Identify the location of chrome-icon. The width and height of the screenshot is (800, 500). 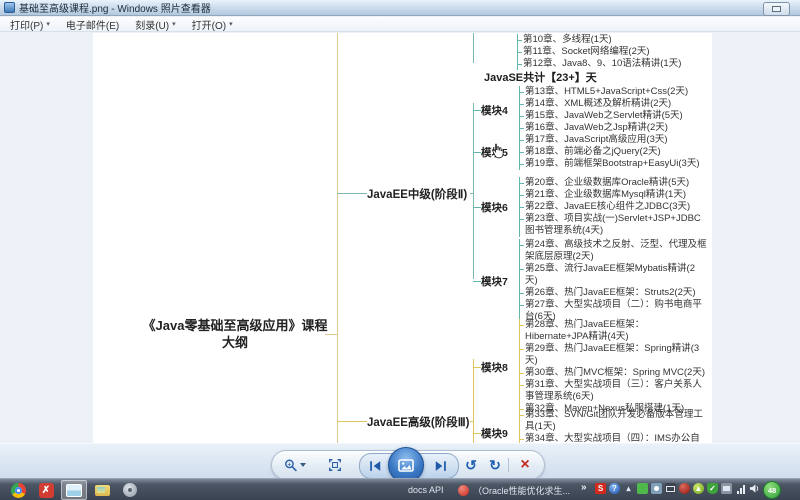
(18, 490).